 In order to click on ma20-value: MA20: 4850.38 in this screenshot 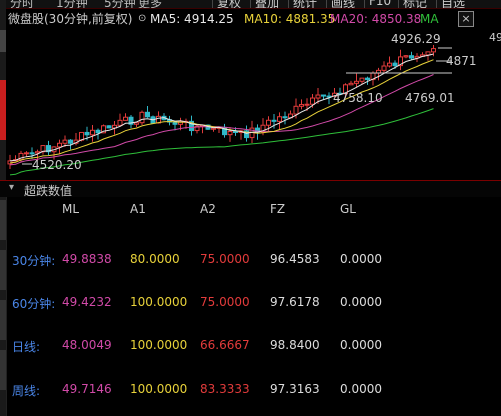, I will do `click(376, 19)`.